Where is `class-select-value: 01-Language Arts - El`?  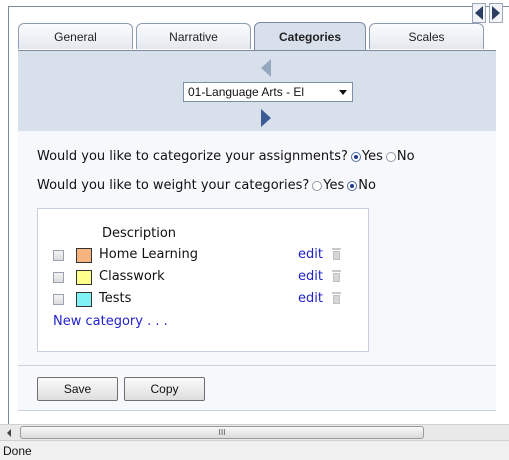 class-select-value: 01-Language Arts - El is located at coordinates (246, 92).